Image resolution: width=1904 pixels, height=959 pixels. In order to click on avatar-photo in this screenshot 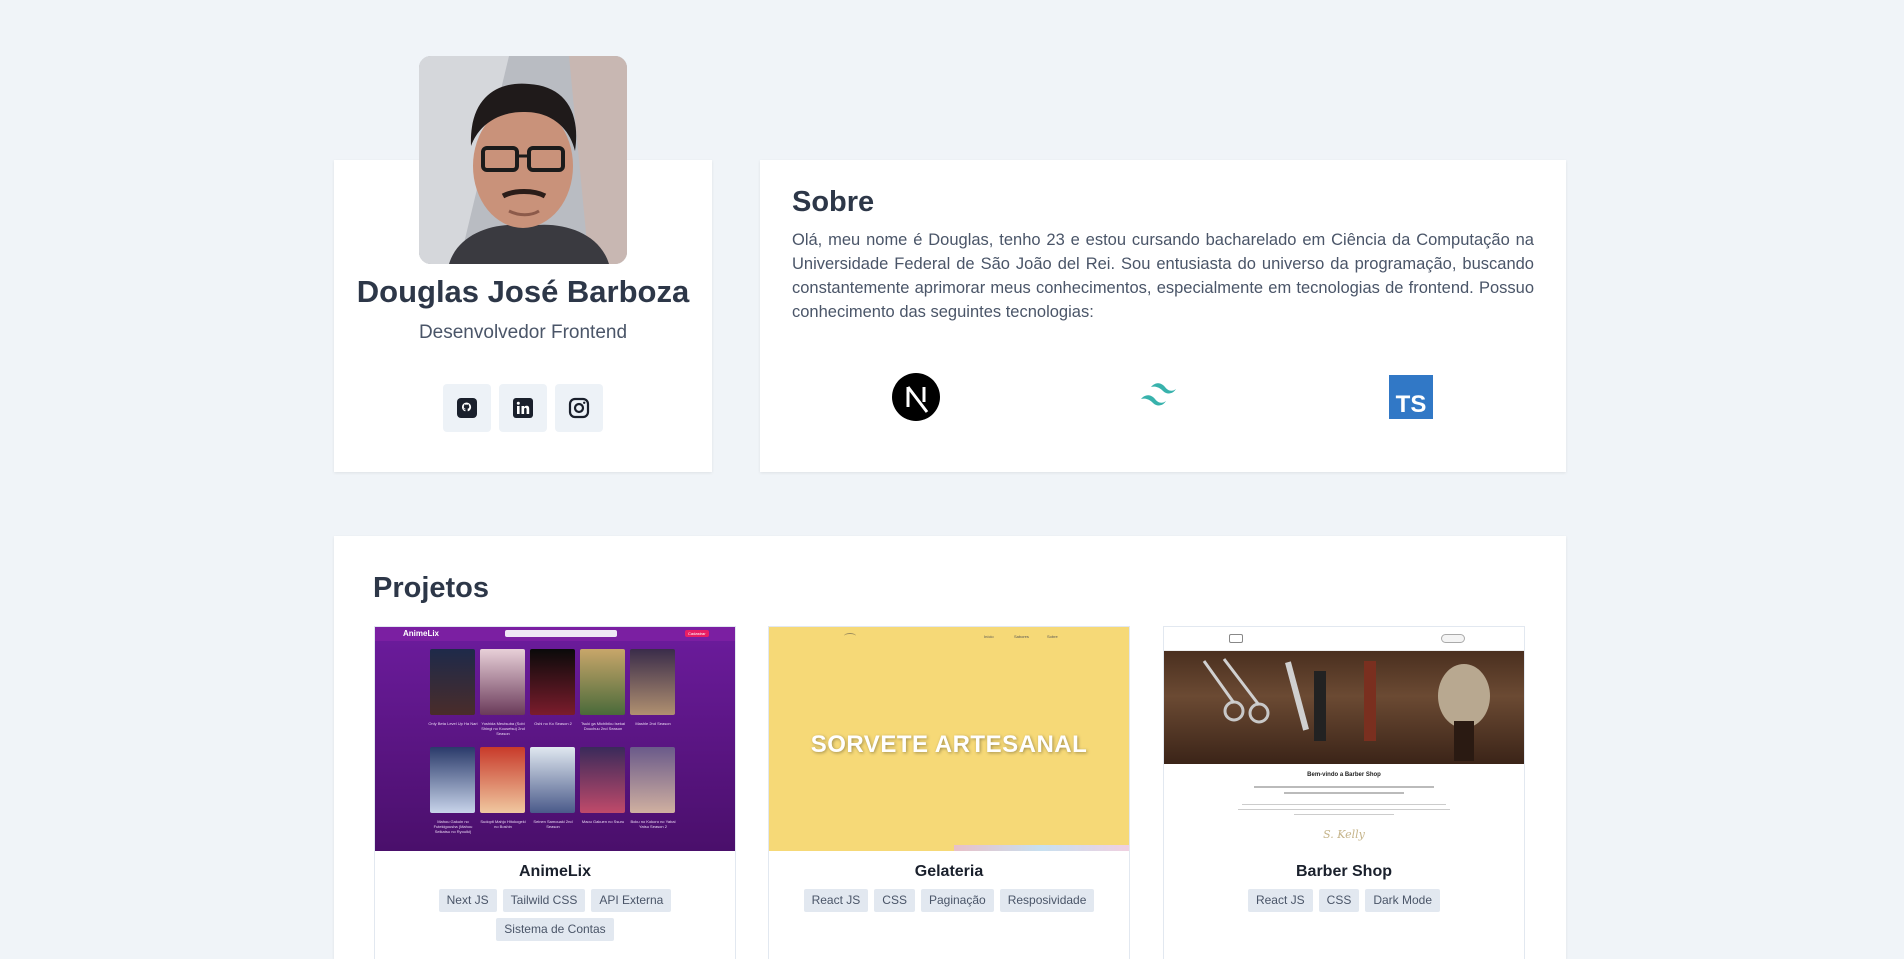, I will do `click(523, 160)`.